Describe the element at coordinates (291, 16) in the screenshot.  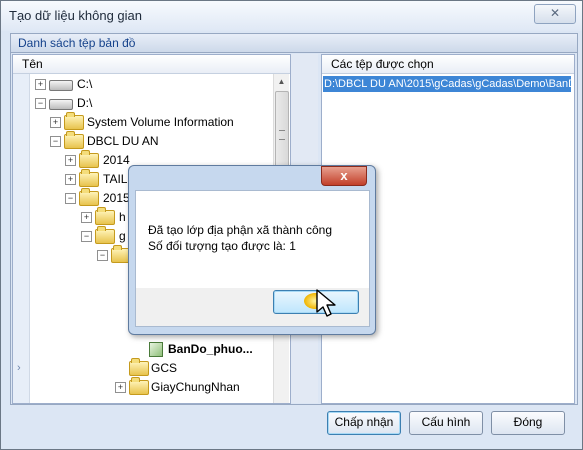
I see `title-bar: Tạo dữ liệu không gian ✕` at that location.